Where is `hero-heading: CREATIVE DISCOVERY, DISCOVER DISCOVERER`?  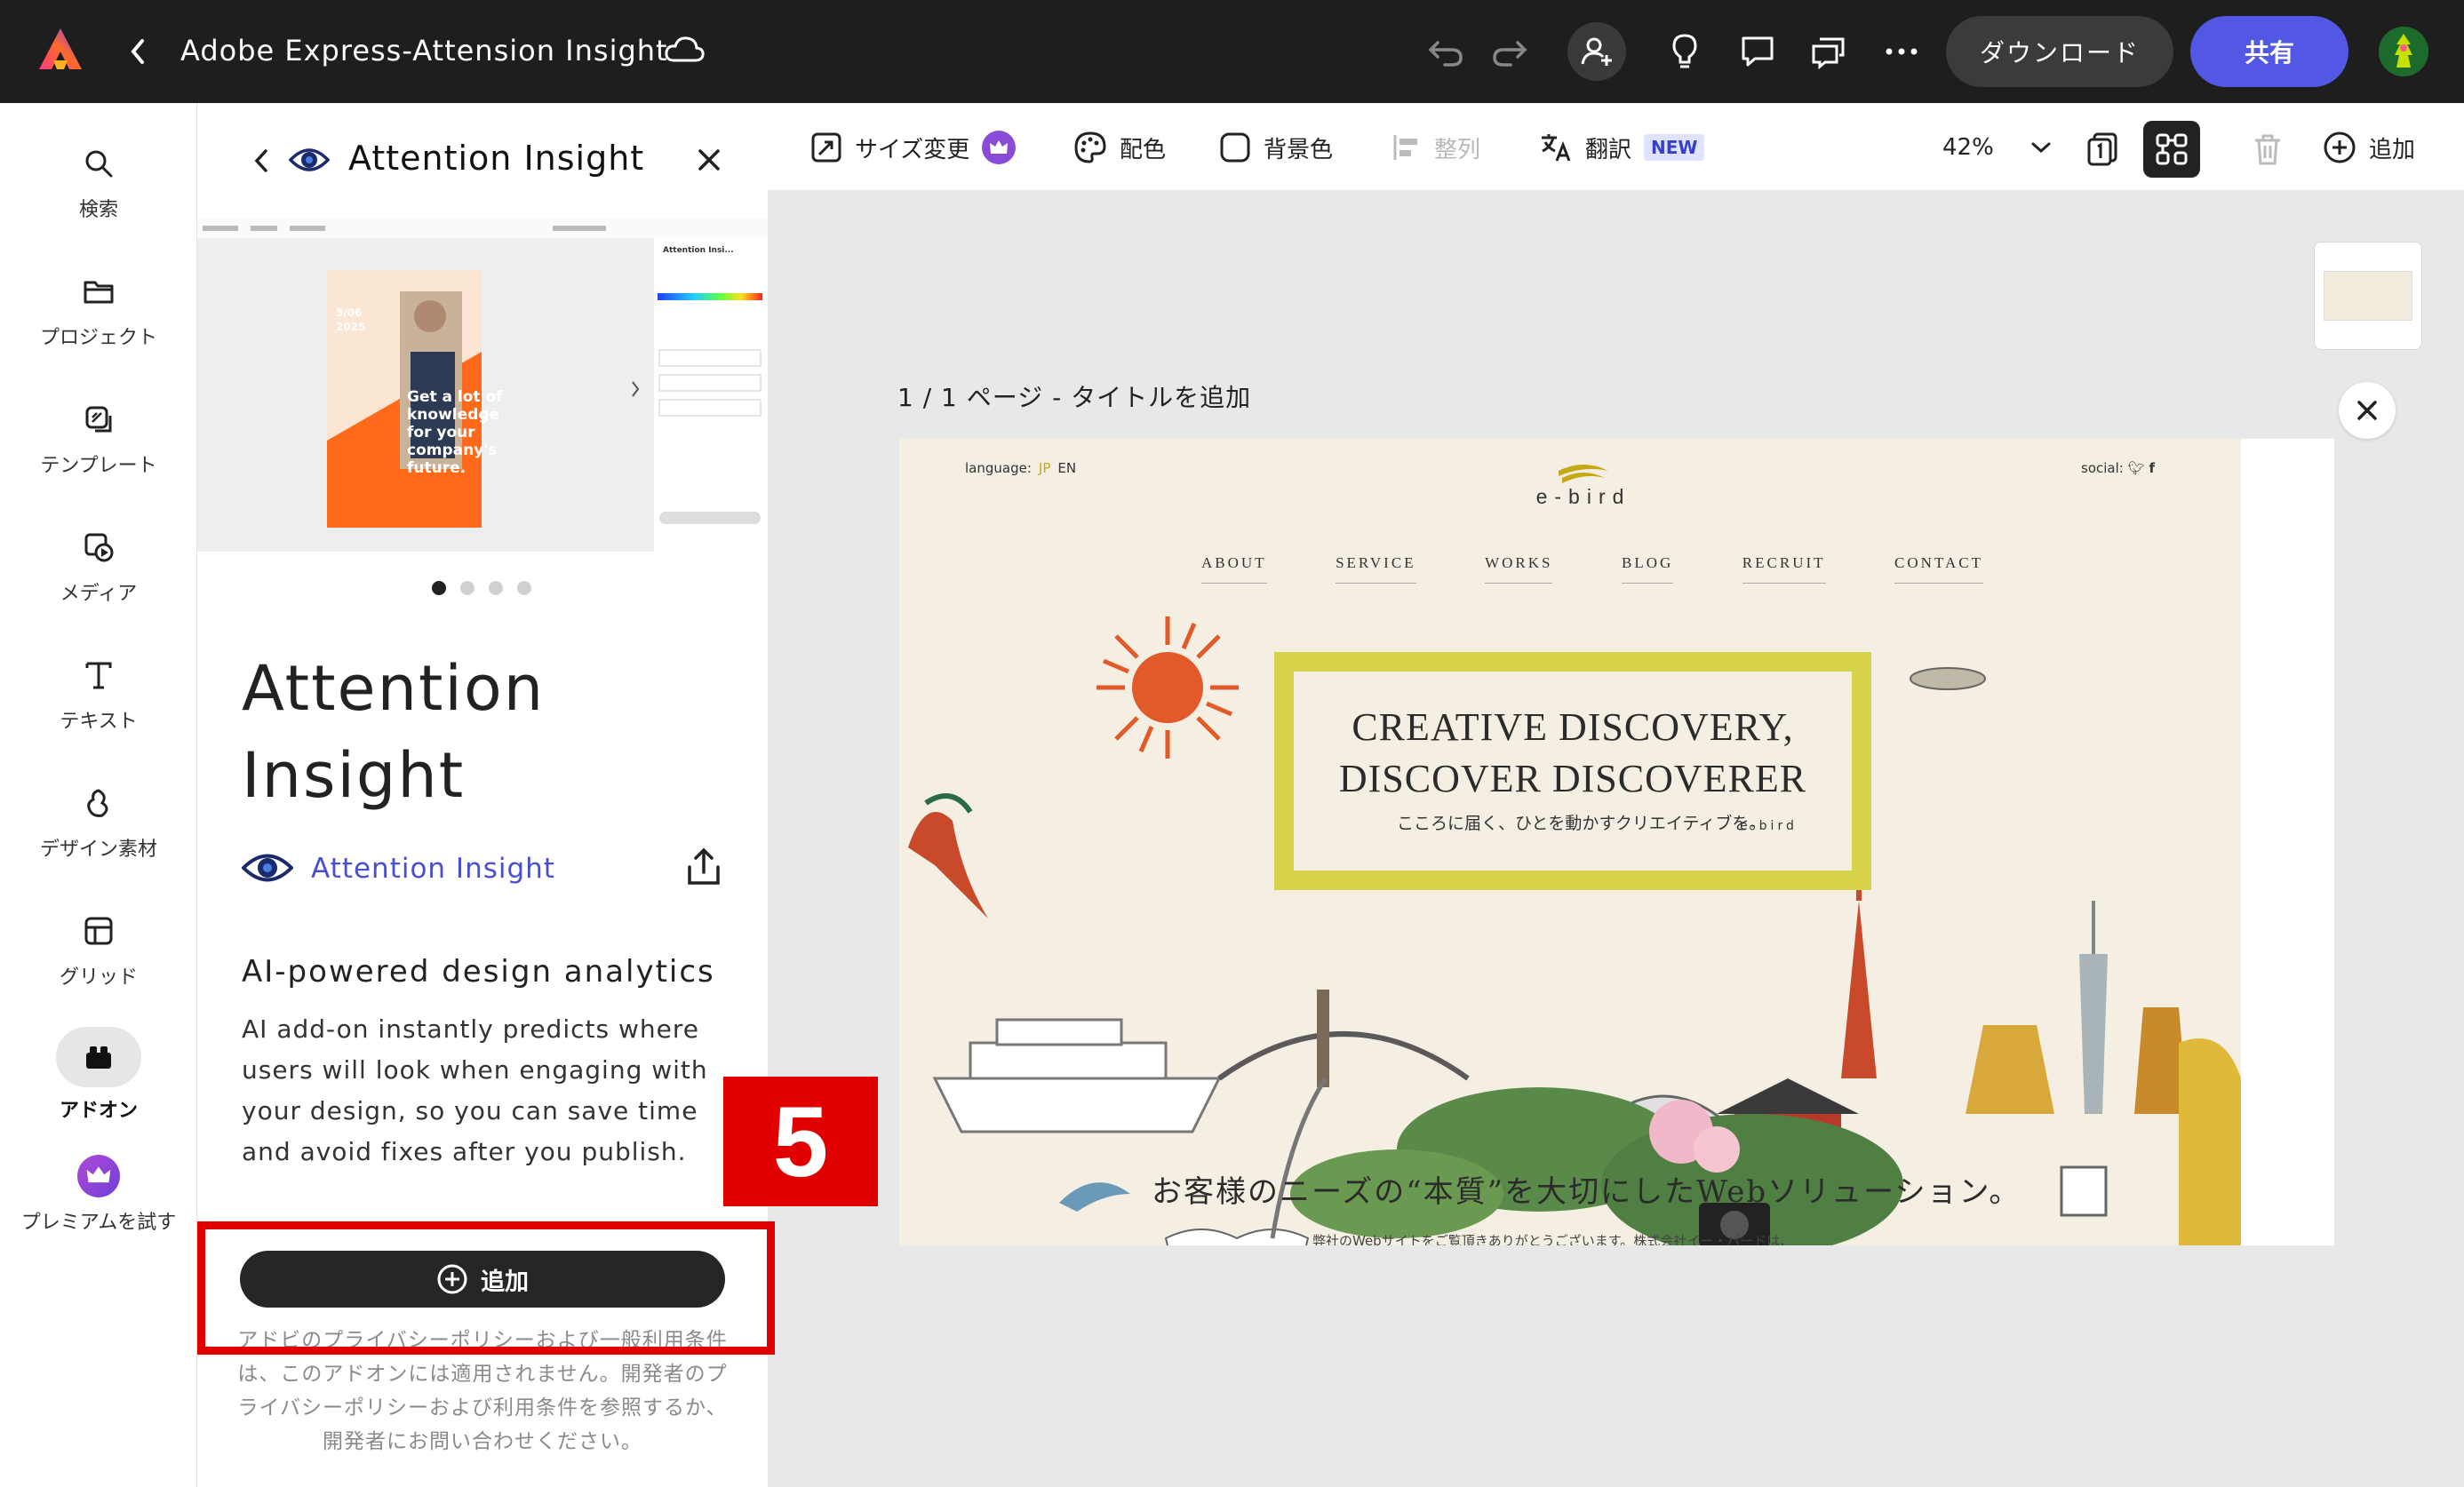
hero-heading: CREATIVE DISCOVERY, DISCOVER DISCOVERER is located at coordinates (1572, 752).